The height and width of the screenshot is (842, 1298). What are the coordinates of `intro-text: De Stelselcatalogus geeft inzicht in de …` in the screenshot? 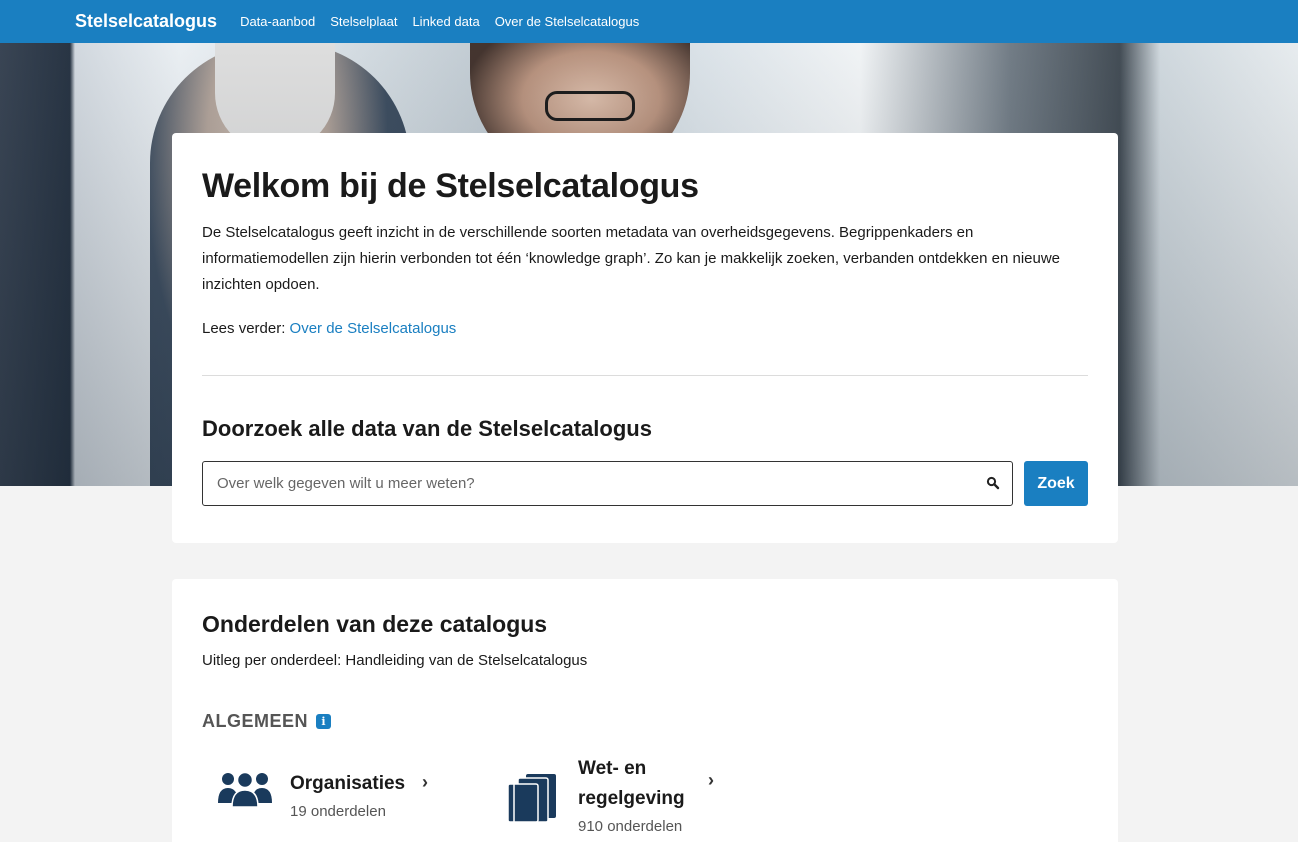 It's located at (631, 258).